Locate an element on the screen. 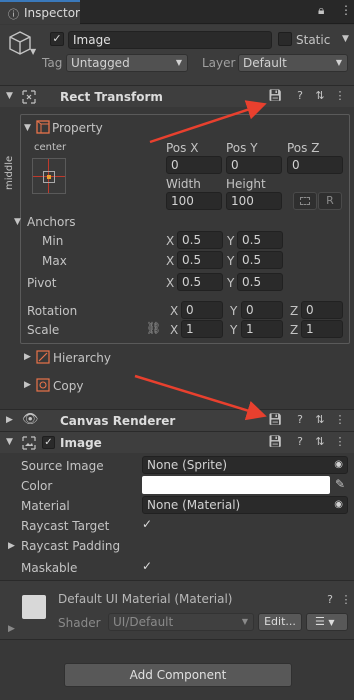 Image resolution: width=354 pixels, height=700 pixels. arrow-to-canvas-save-icon is located at coordinates (200, 397).